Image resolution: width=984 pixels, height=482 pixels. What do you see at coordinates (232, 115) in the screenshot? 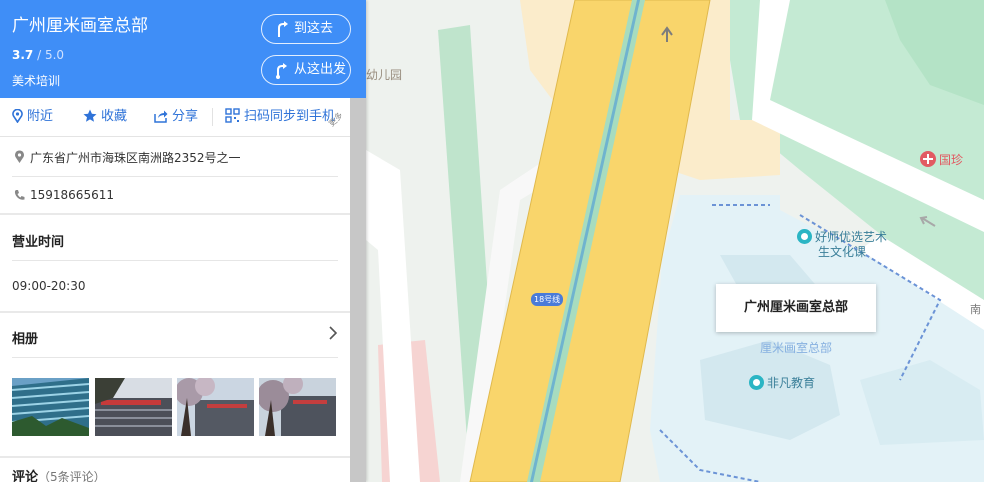
I see `qr-code-icon` at bounding box center [232, 115].